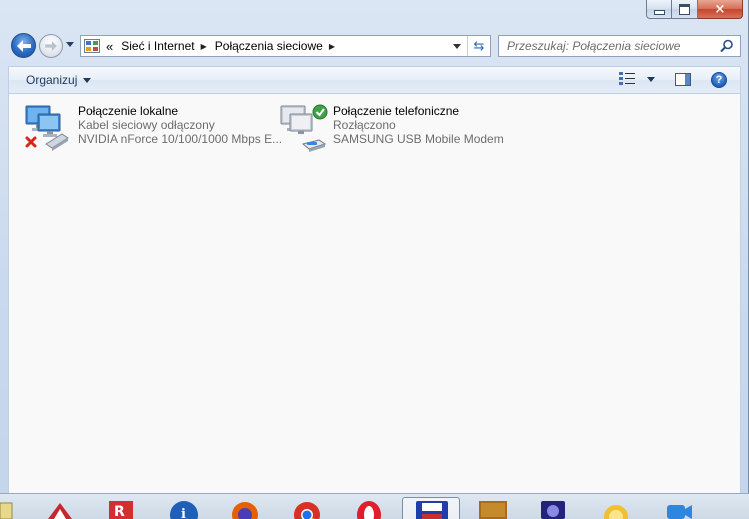  I want to click on network-computers-icon, so click(50, 130).